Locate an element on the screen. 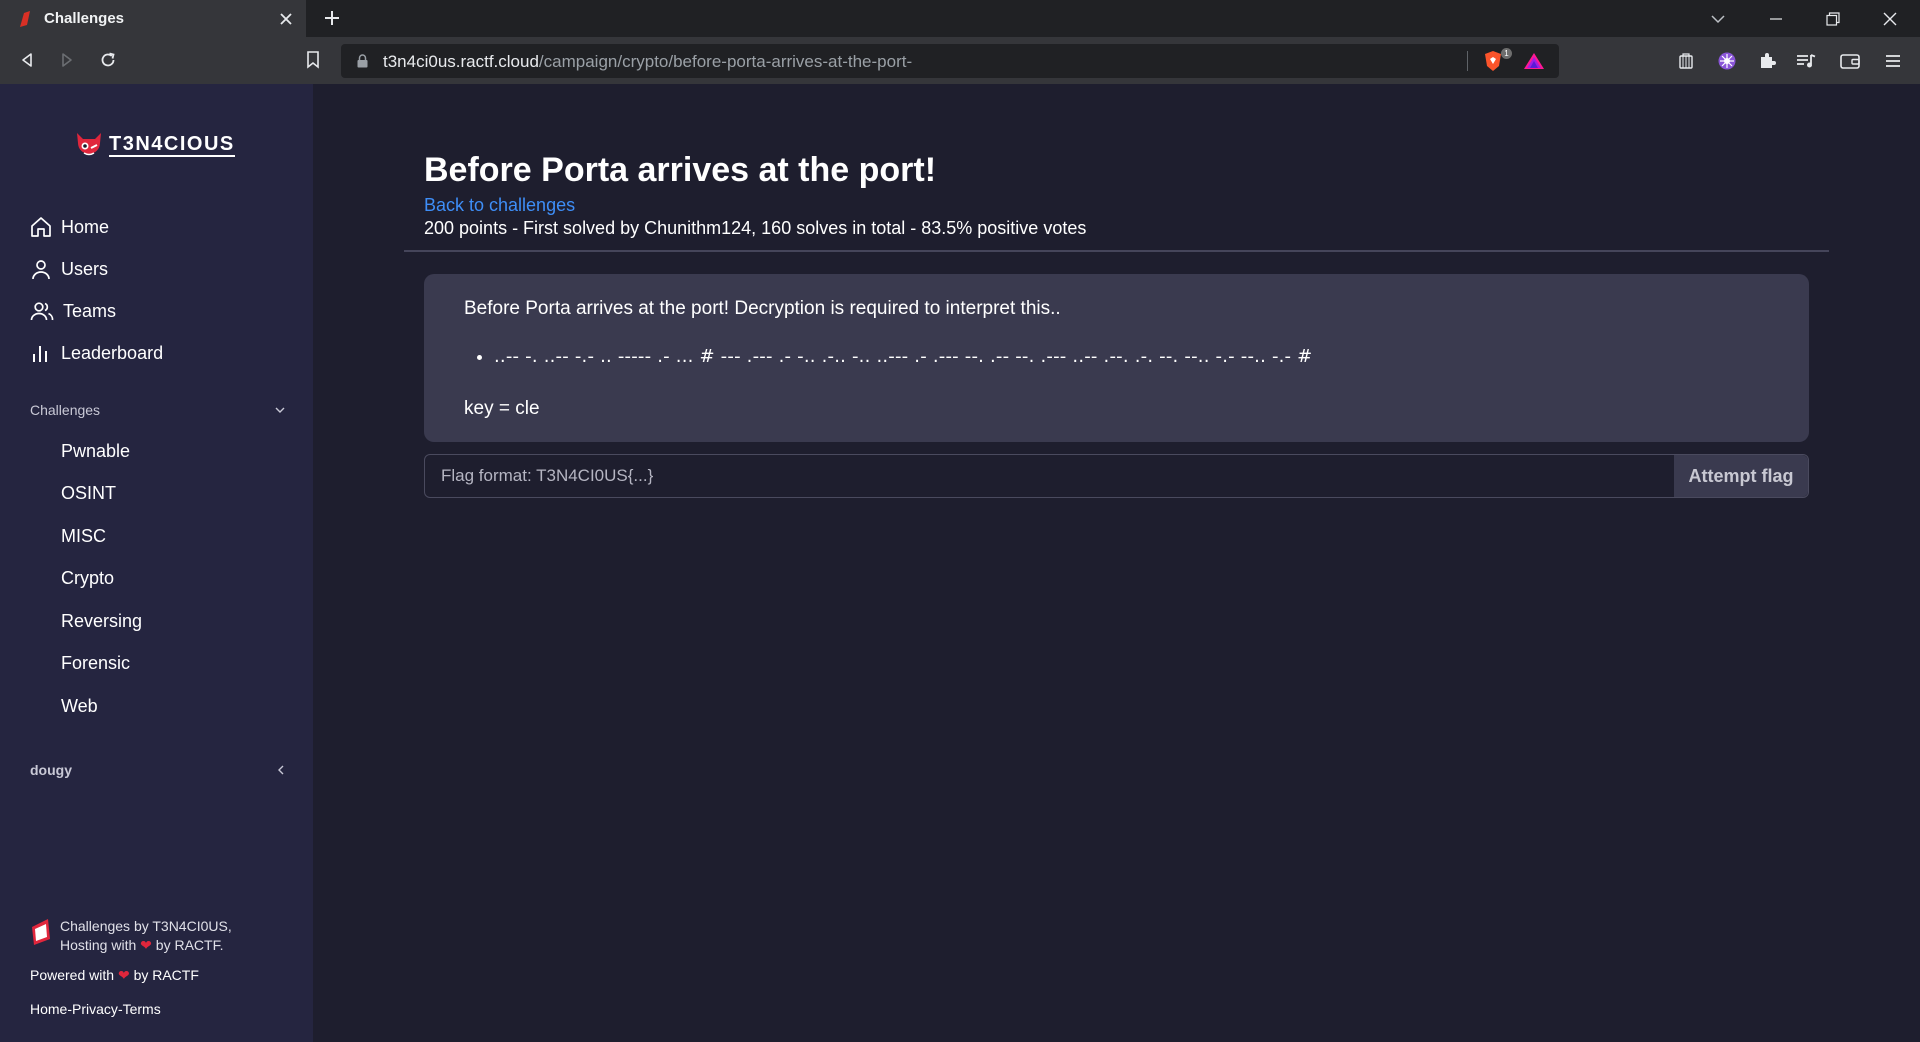 This screenshot has width=1920, height=1042. lock-icon is located at coordinates (362, 61).